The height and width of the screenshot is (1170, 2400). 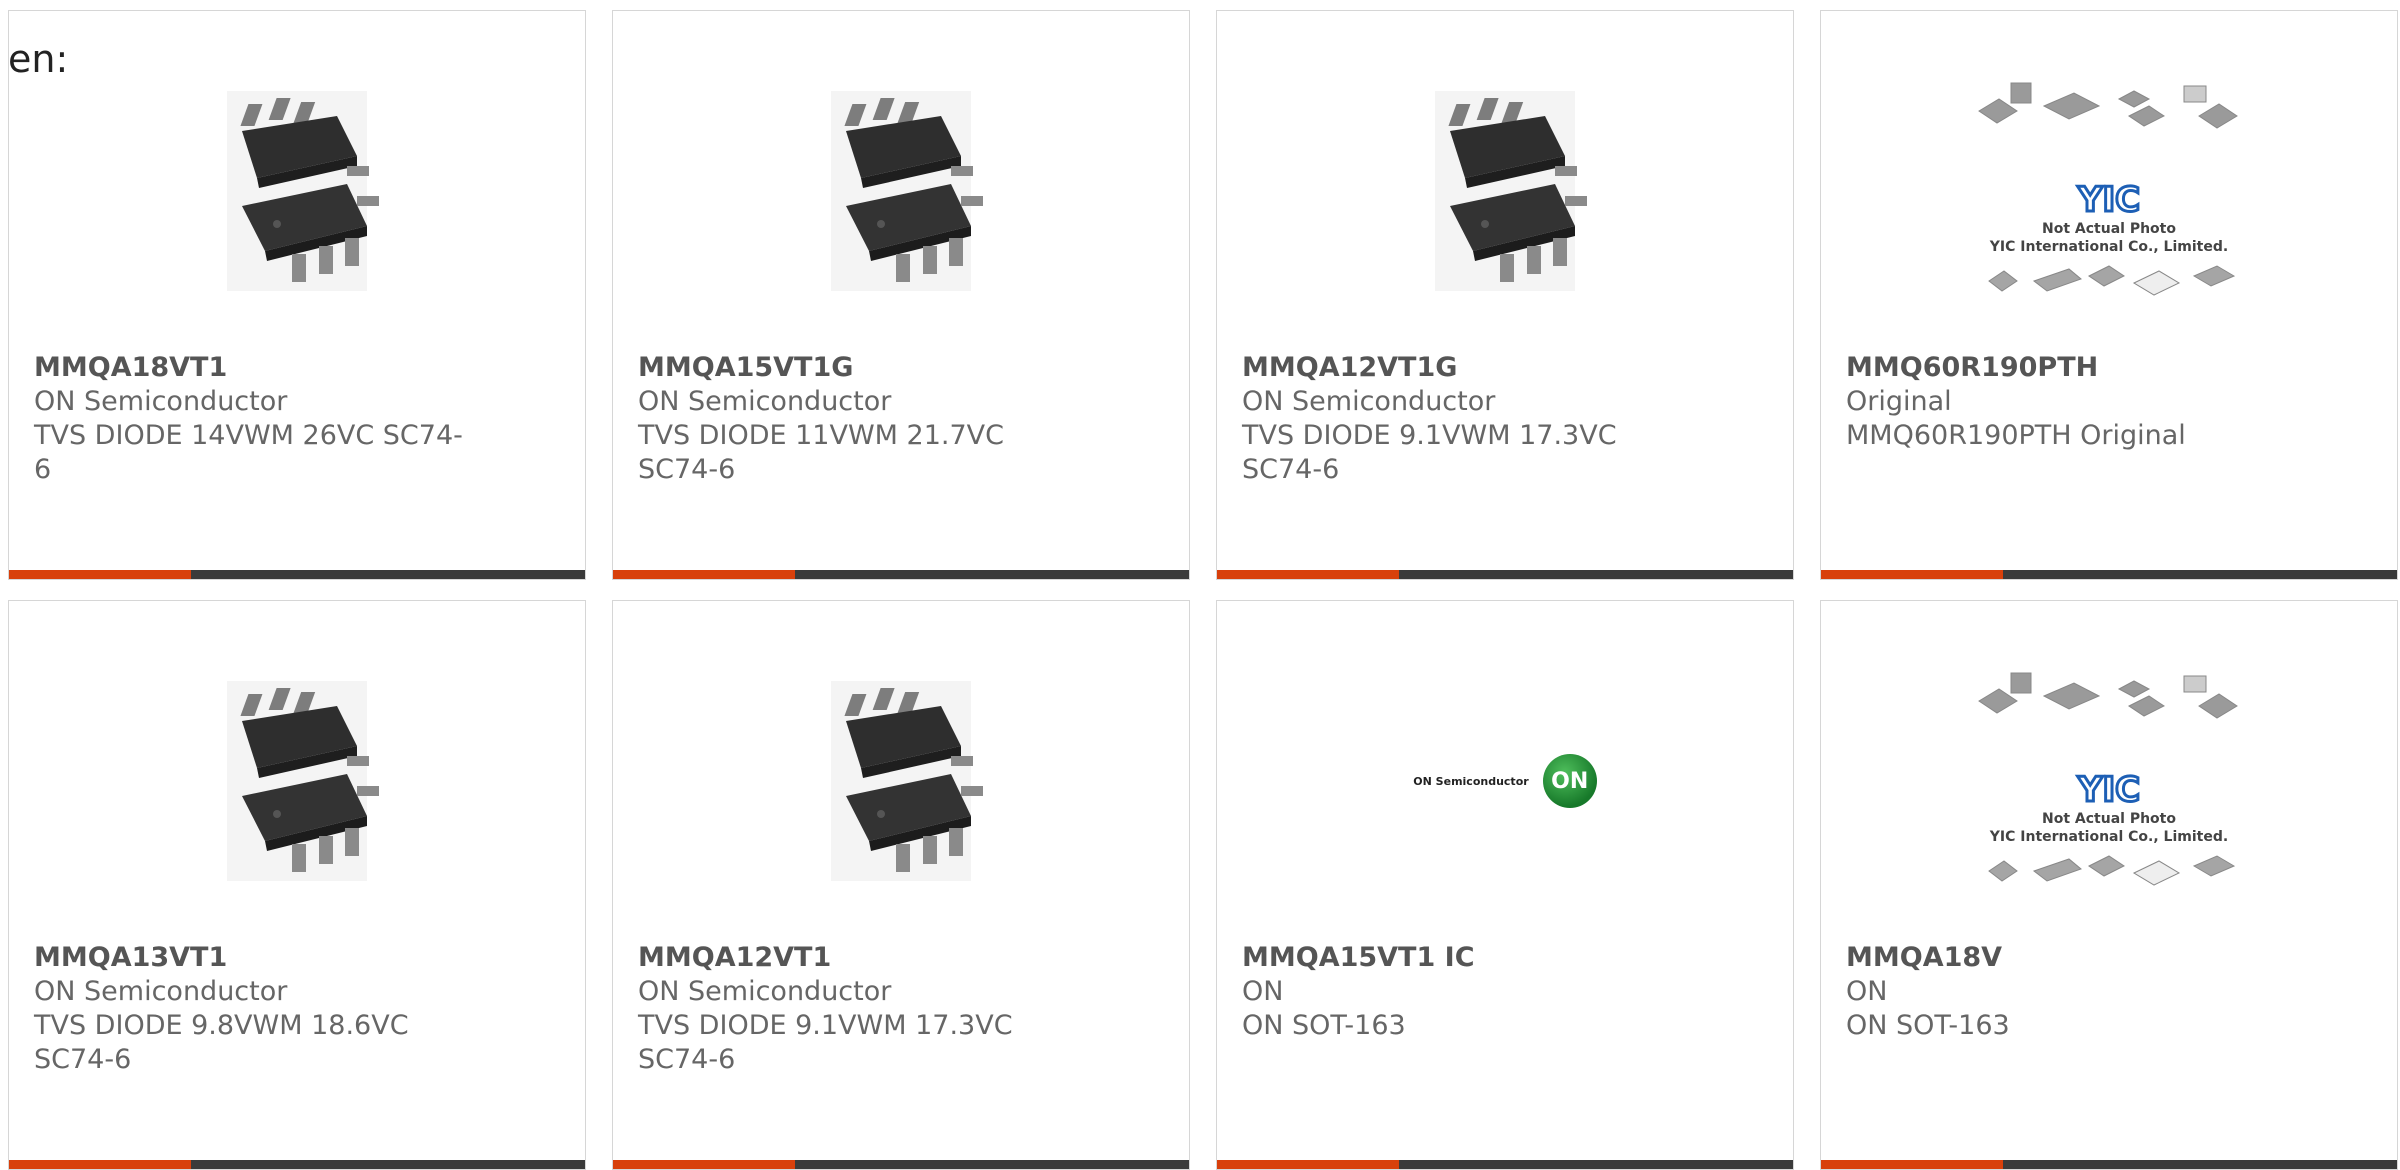 I want to click on part-number: MMQA12VT1, so click(x=853, y=958).